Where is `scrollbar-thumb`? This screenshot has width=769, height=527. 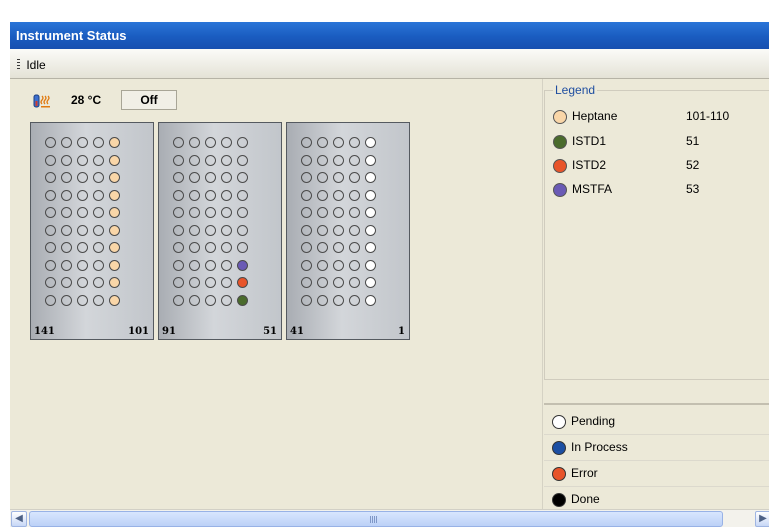
scrollbar-thumb is located at coordinates (376, 519).